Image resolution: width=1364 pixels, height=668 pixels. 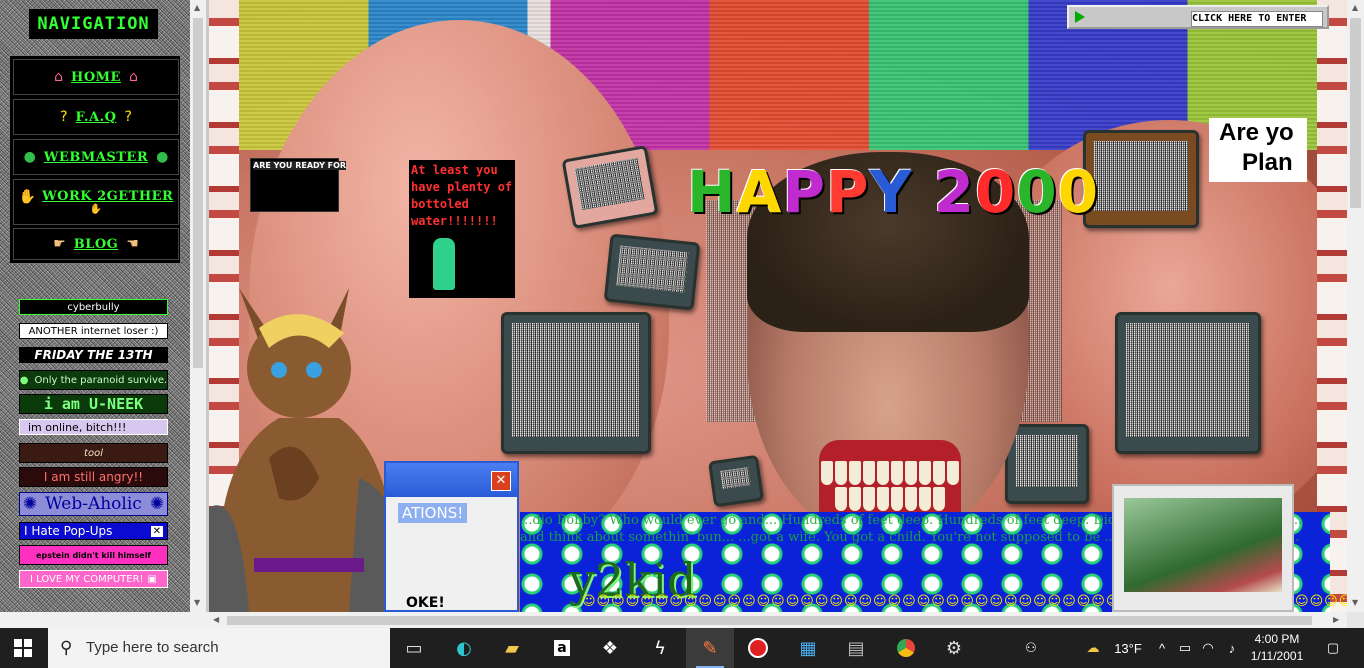 What do you see at coordinates (1093, 648) in the screenshot?
I see `weather-icon: ☁` at bounding box center [1093, 648].